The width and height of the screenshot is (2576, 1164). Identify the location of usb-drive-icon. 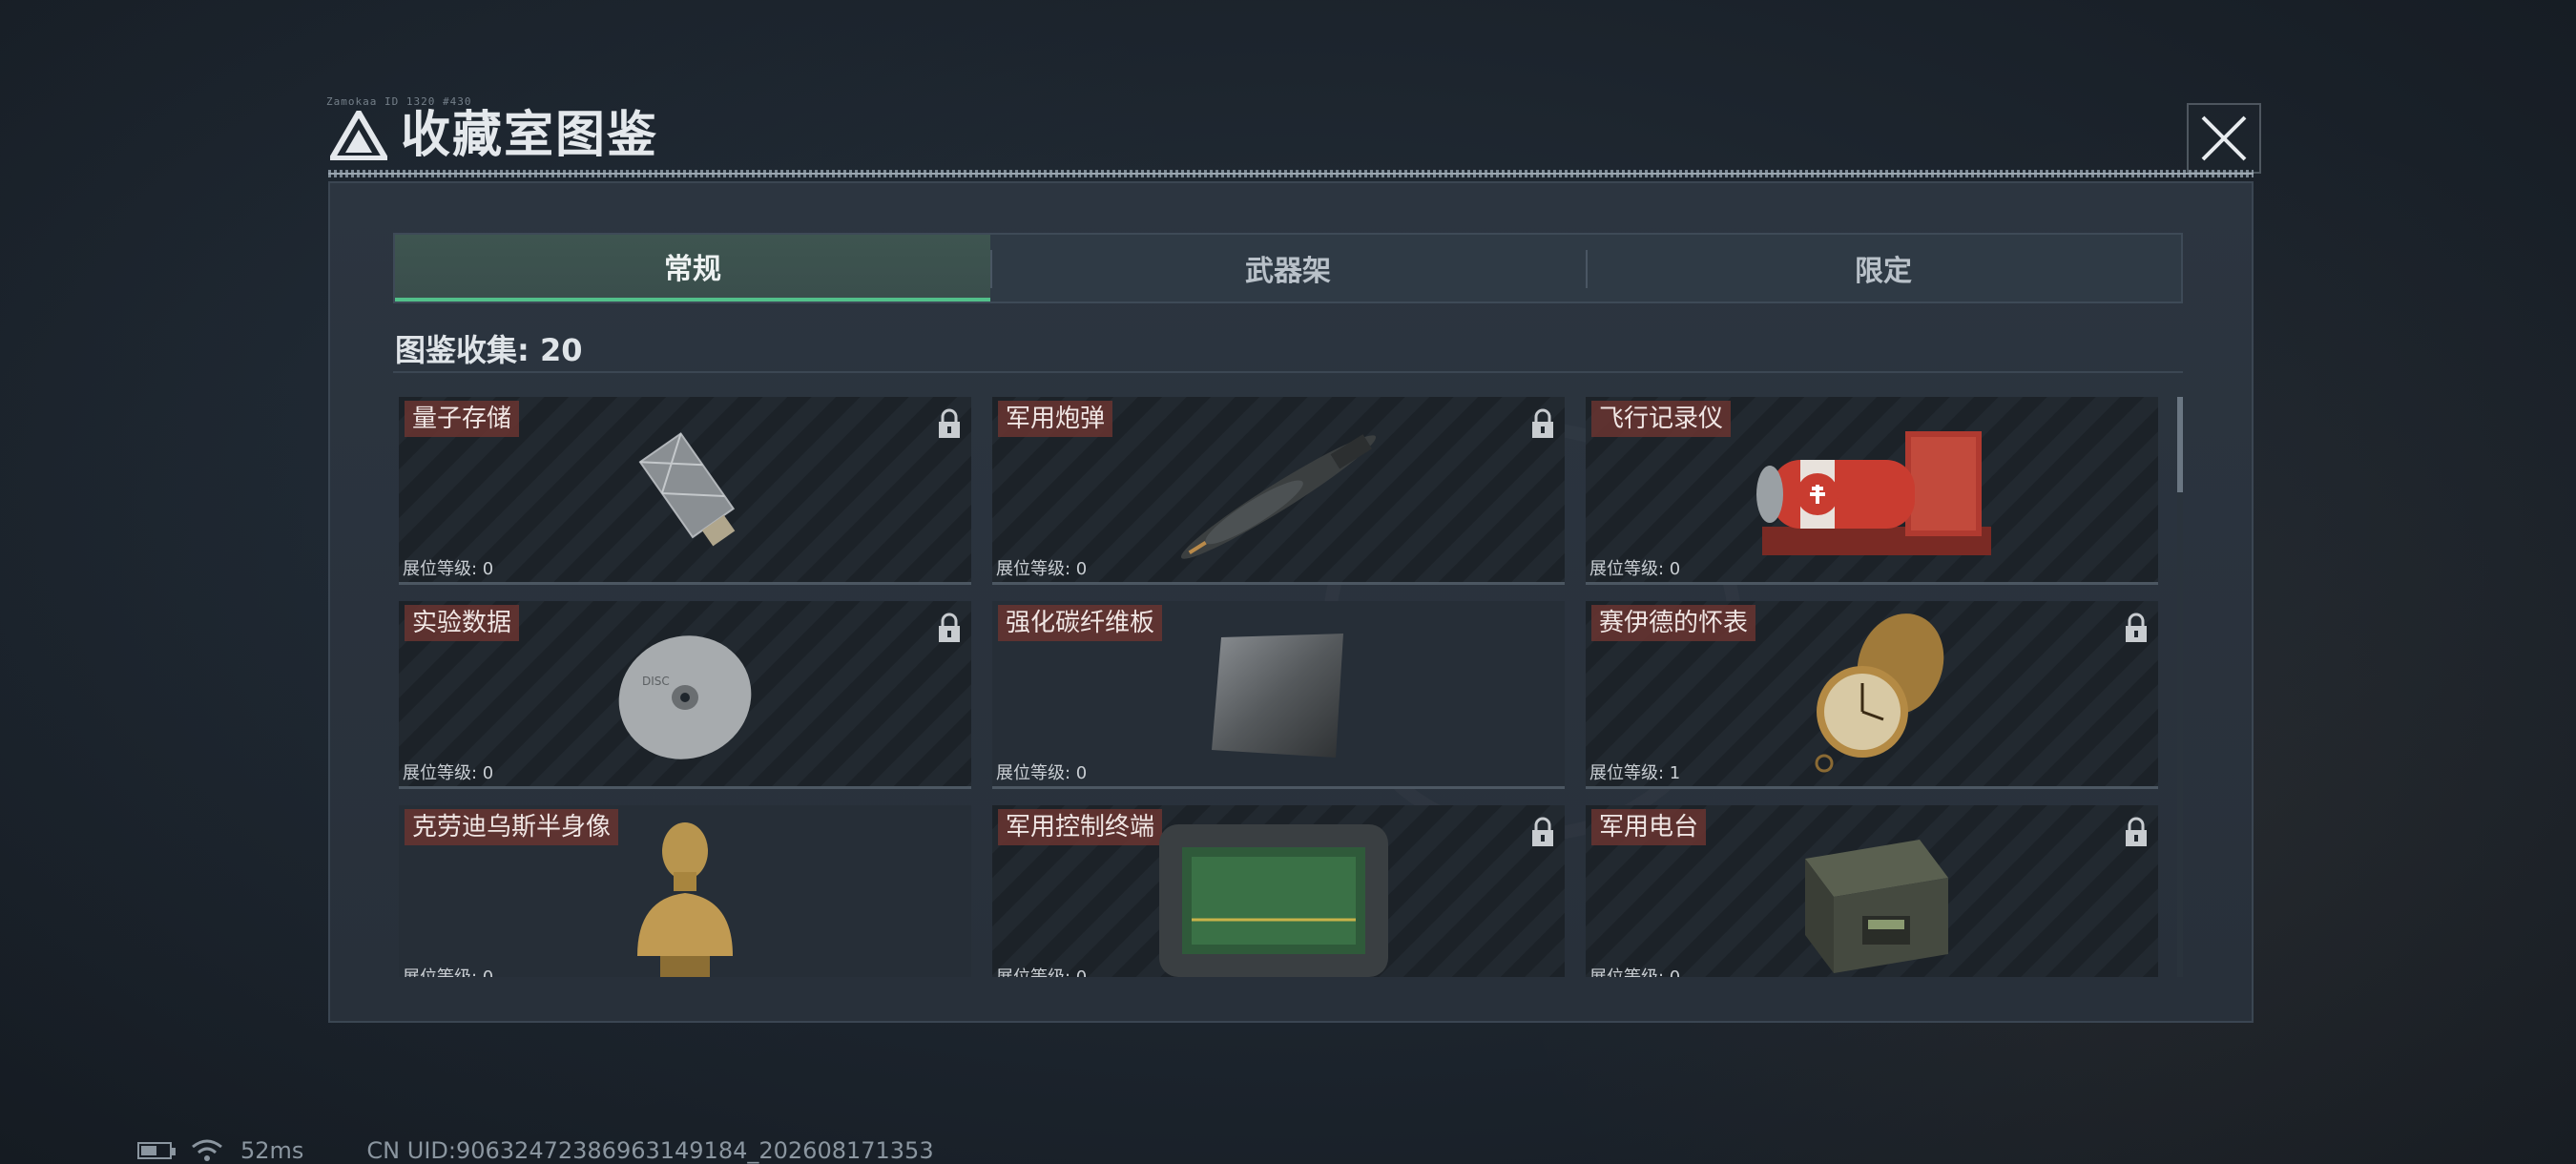
(687, 489).